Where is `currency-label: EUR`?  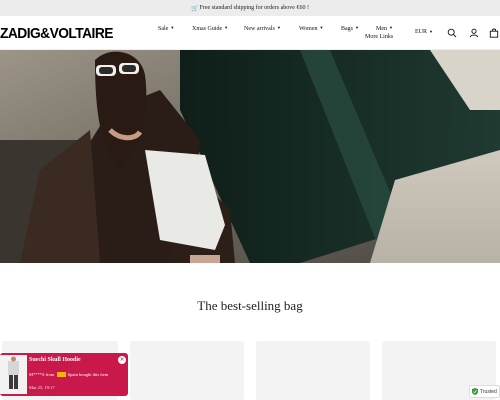
currency-label: EUR is located at coordinates (421, 32).